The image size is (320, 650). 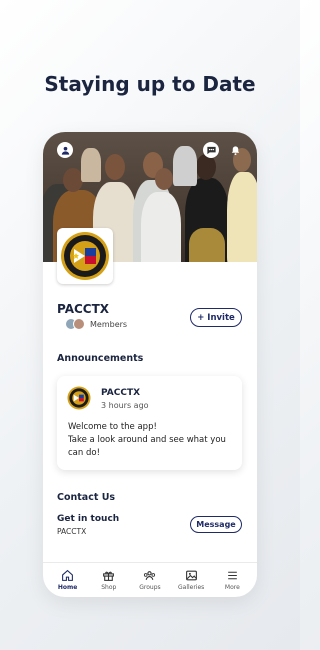 I want to click on bell-icon, so click(x=235, y=150).